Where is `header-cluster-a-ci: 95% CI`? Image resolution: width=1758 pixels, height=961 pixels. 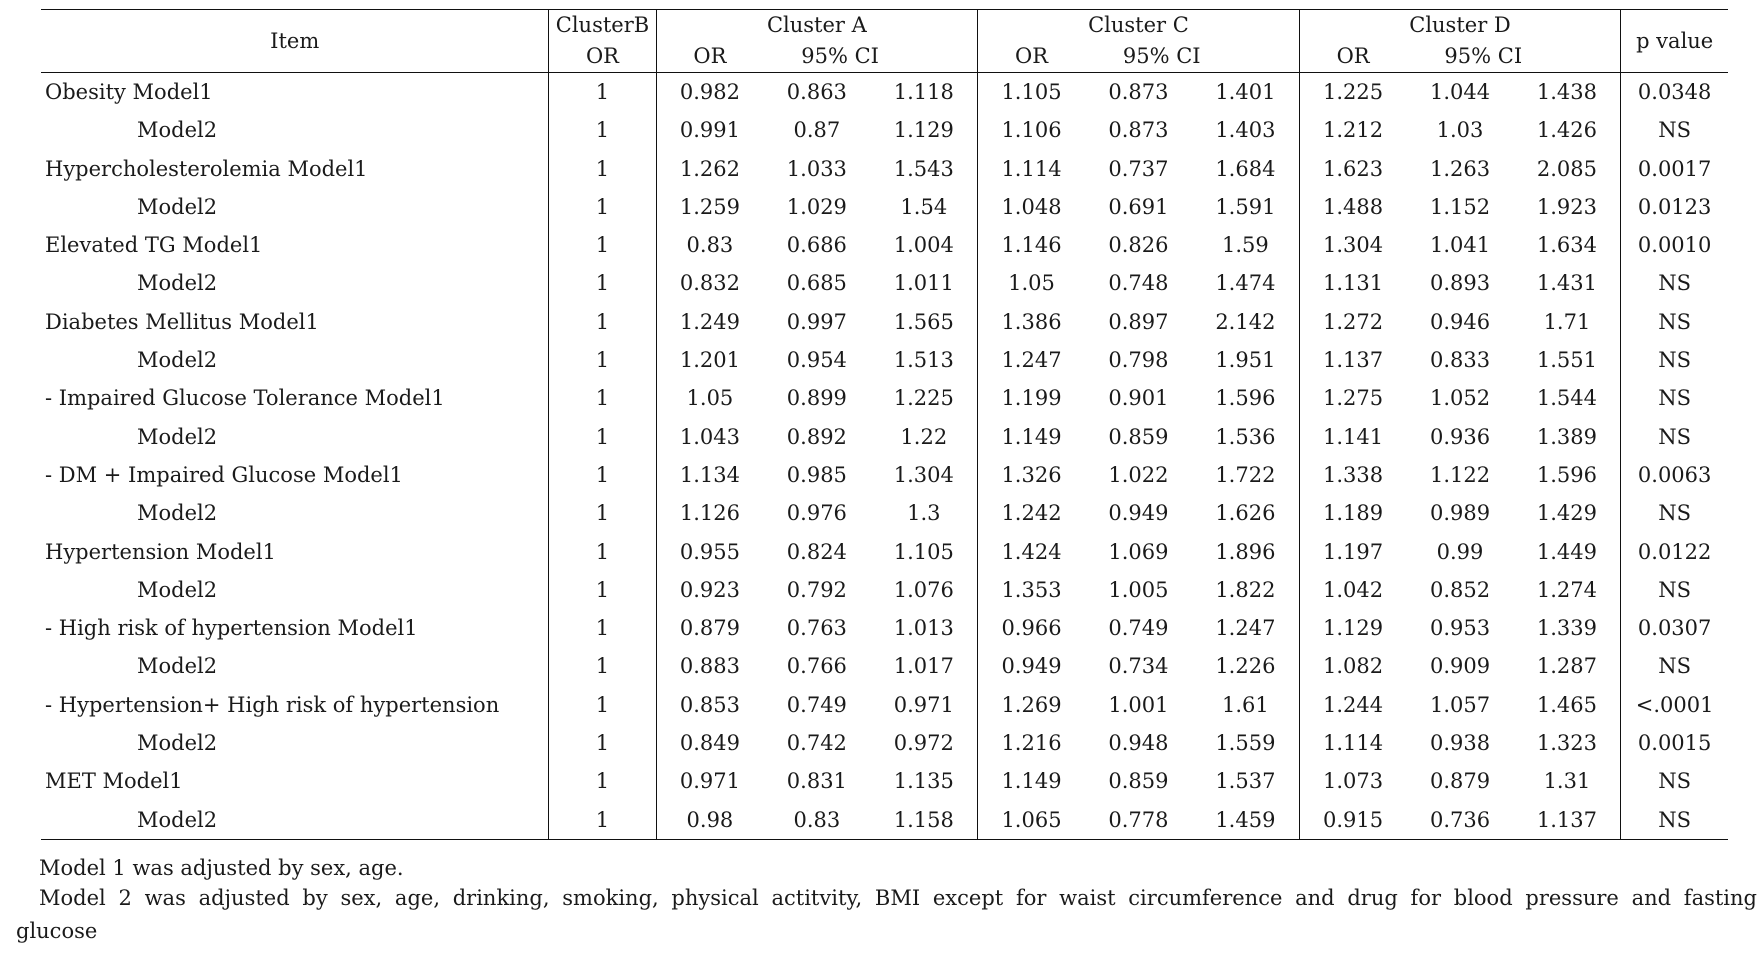 header-cluster-a-ci: 95% CI is located at coordinates (870, 57).